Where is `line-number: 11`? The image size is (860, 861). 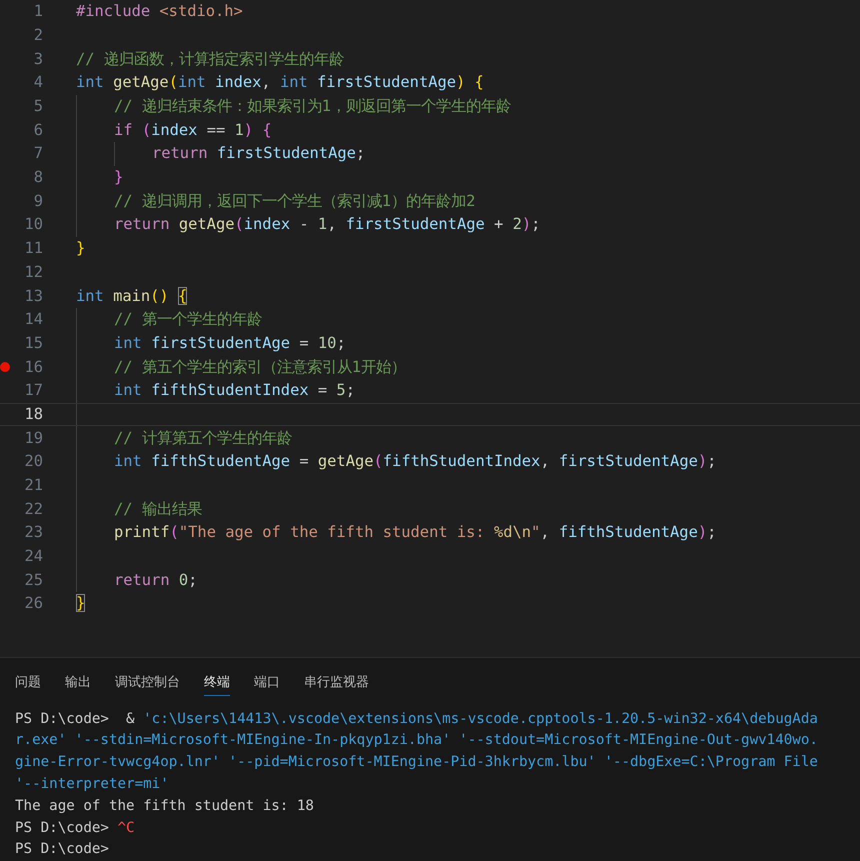 line-number: 11 is located at coordinates (33, 249).